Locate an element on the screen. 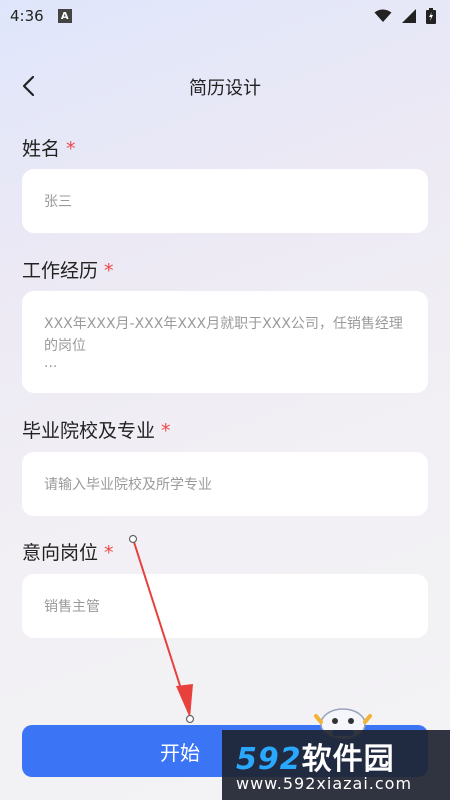 The height and width of the screenshot is (800, 450). name-label: 姓名 * is located at coordinates (49, 147).